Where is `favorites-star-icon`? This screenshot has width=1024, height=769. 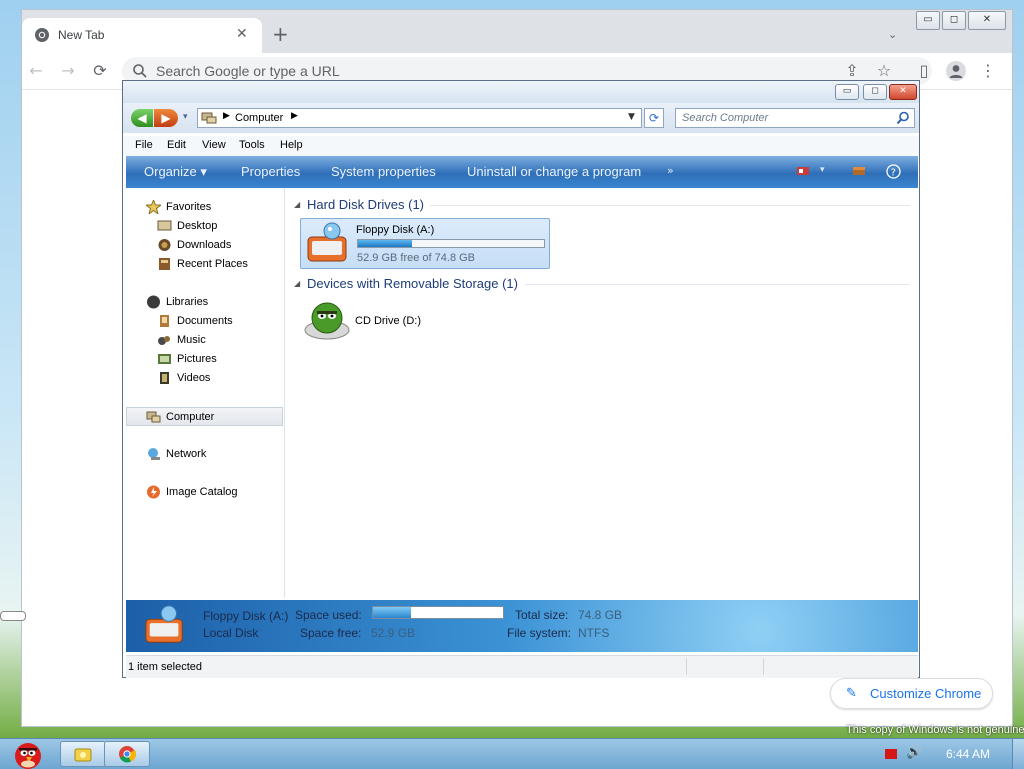 favorites-star-icon is located at coordinates (153, 207).